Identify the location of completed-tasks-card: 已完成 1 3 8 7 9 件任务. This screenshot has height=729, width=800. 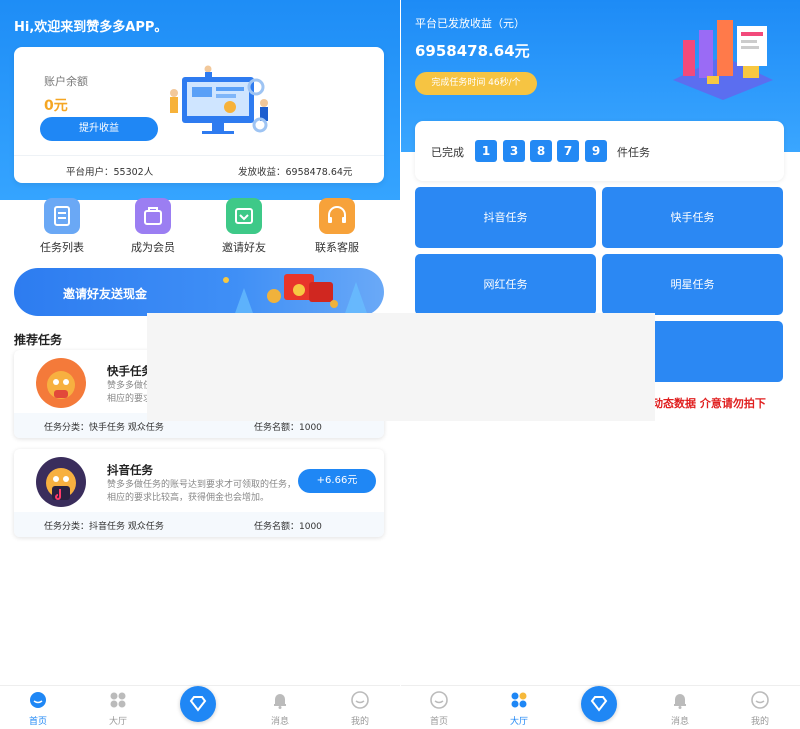
(599, 151).